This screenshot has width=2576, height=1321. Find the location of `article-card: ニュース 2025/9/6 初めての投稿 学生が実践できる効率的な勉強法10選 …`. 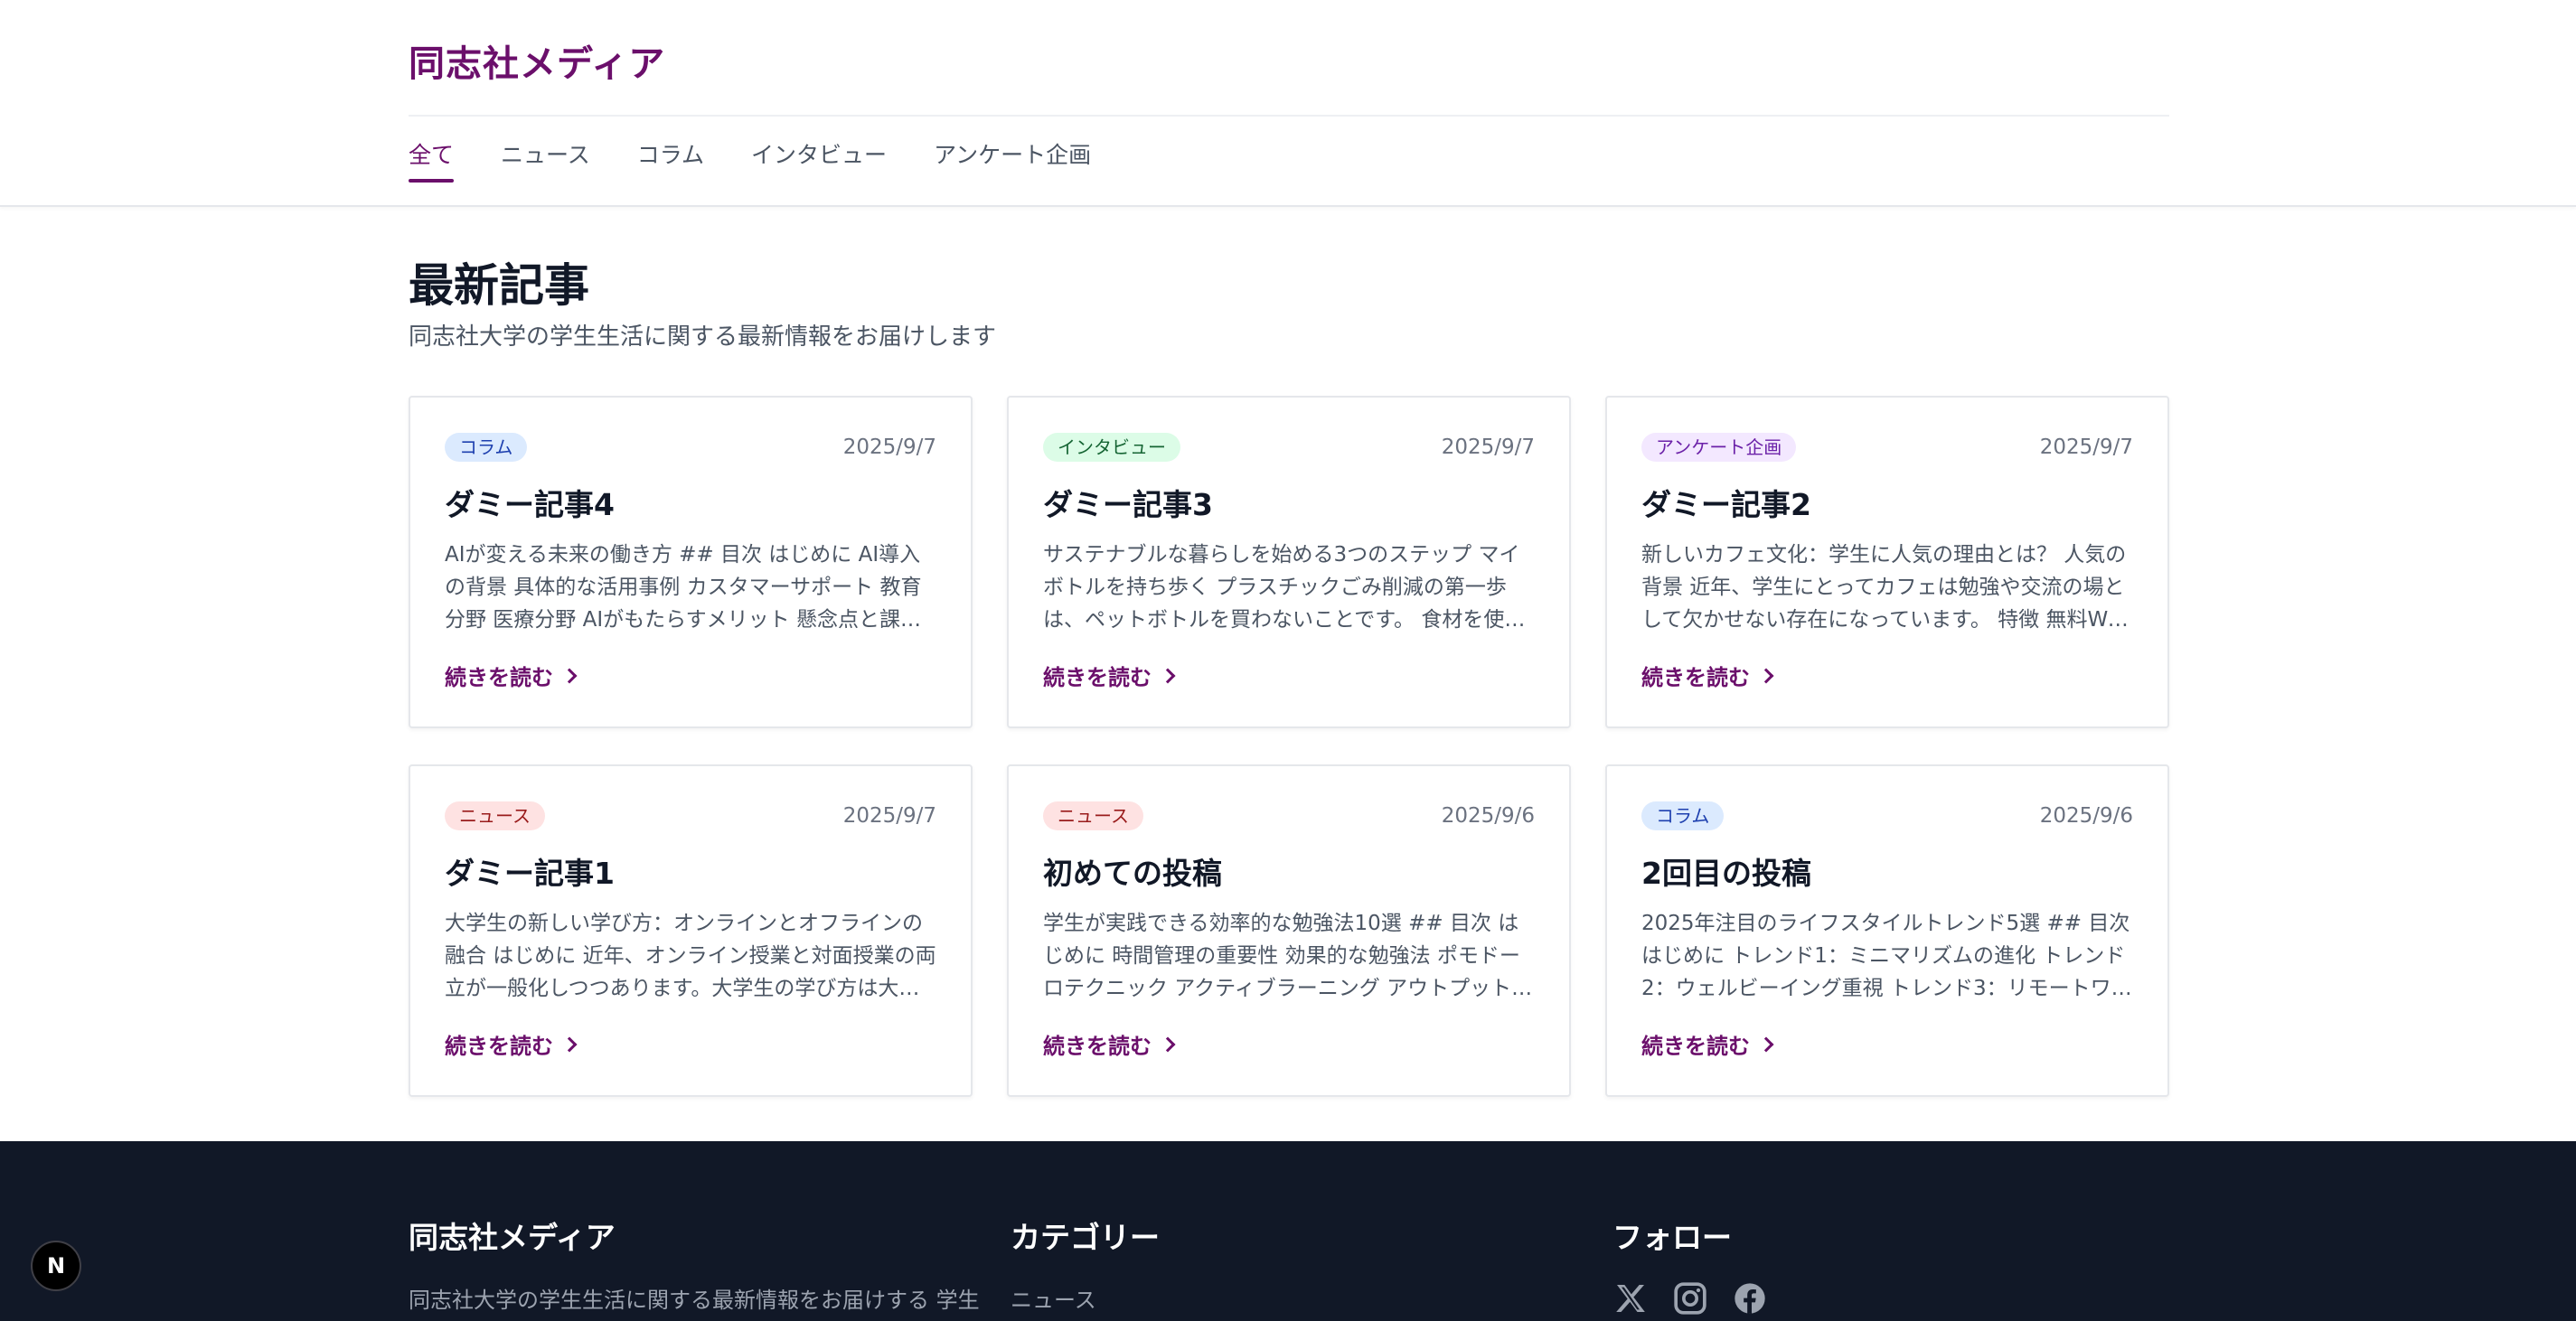

article-card: ニュース 2025/9/6 初めての投稿 学生が実践できる効率的な勉強法10選 … is located at coordinates (1289, 930).